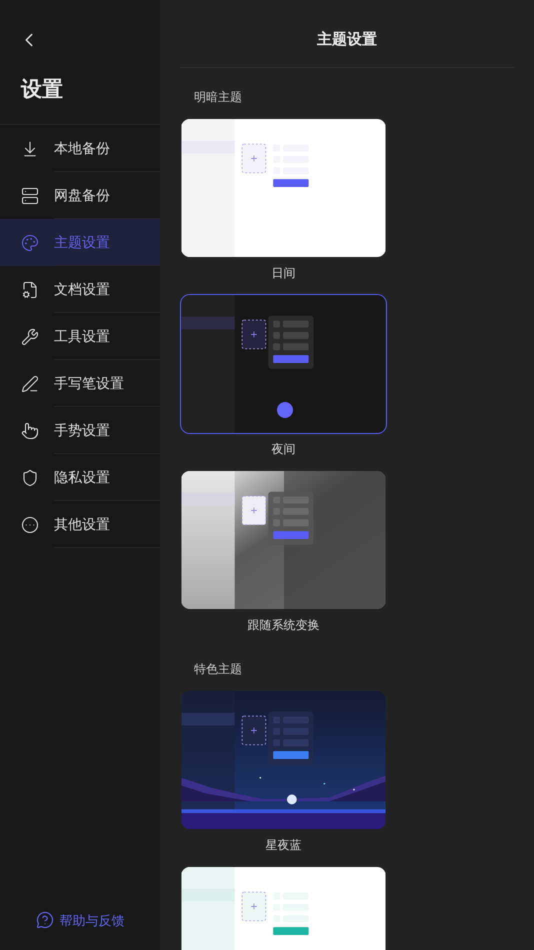 The height and width of the screenshot is (950, 534). I want to click on wrench-icon, so click(30, 337).